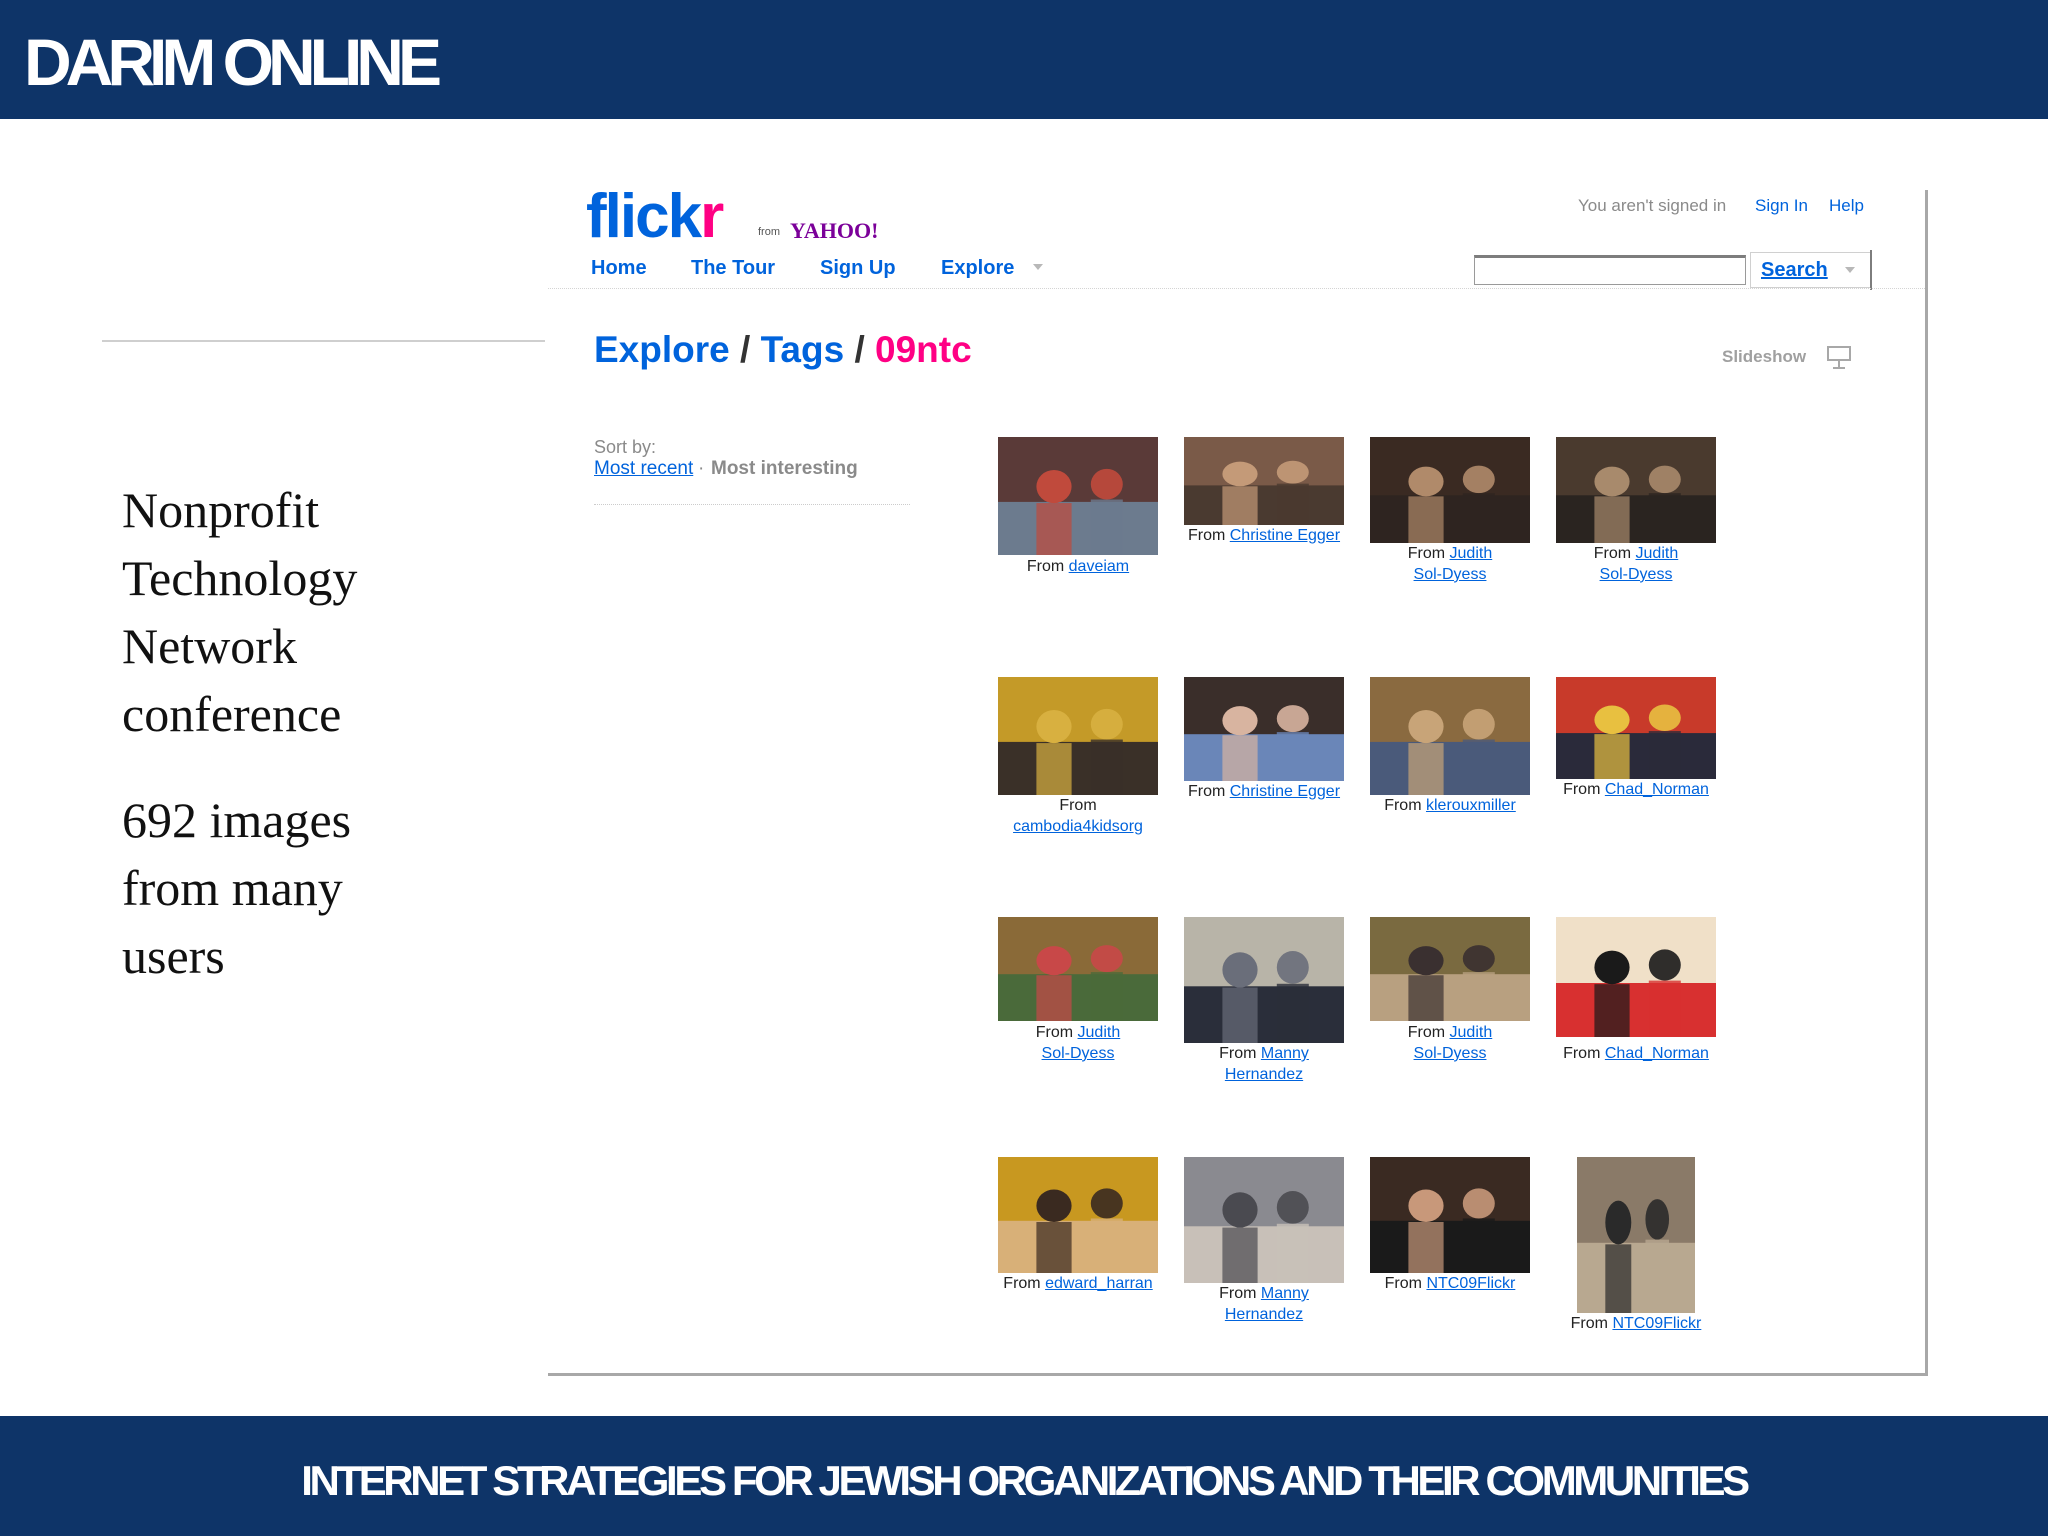  I want to click on sort-most-recent: Most recent, so click(643, 469).